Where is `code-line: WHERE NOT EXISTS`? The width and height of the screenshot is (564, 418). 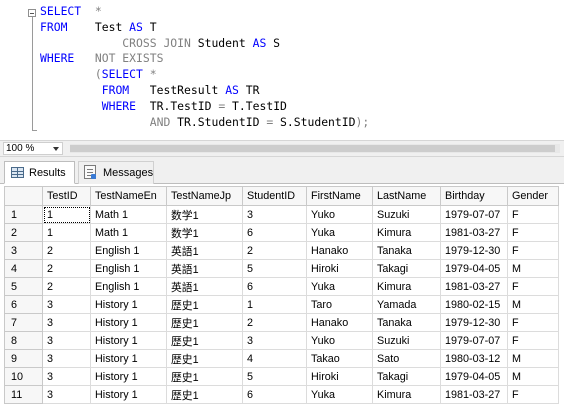
code-line: WHERE NOT EXISTS is located at coordinates (101, 58).